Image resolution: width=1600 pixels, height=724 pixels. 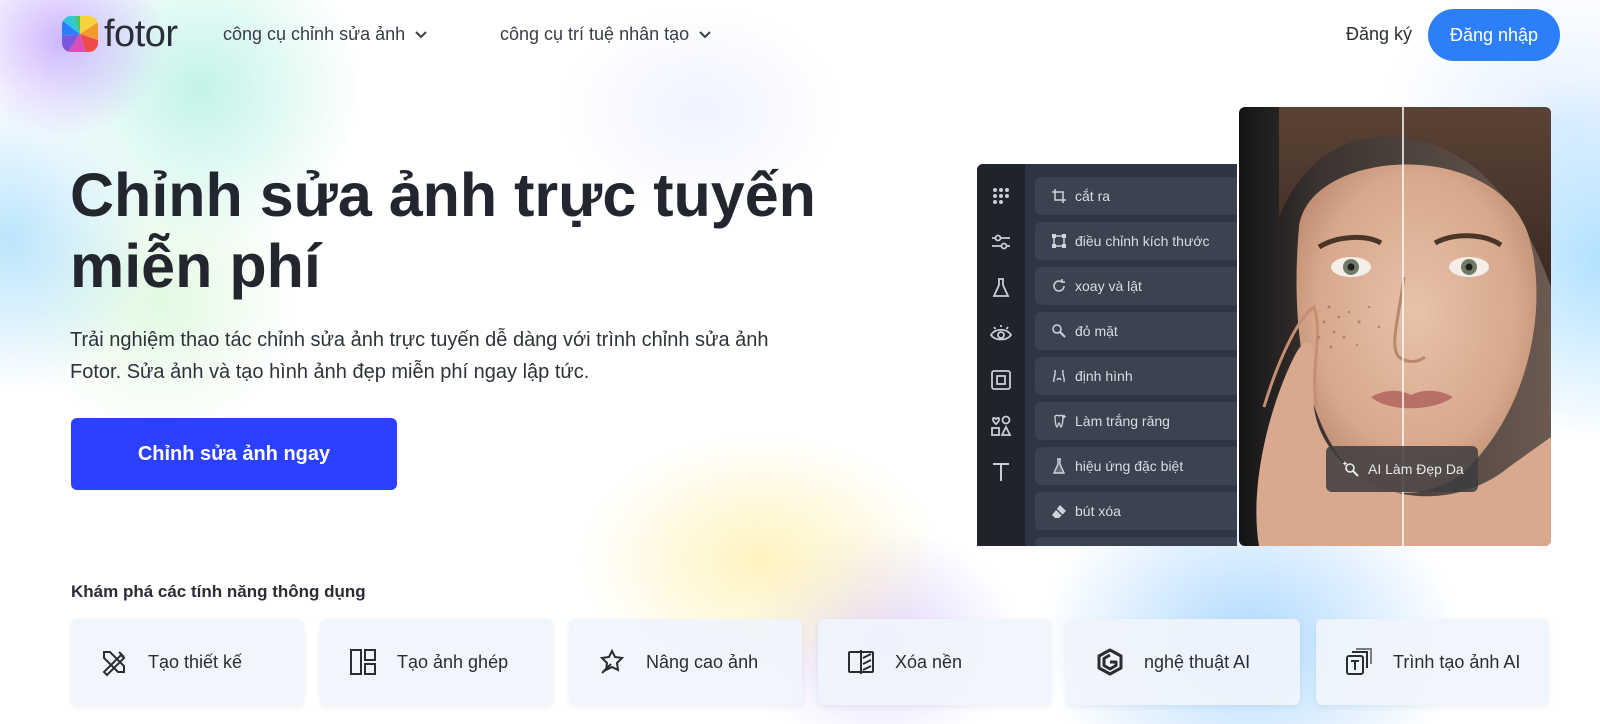 I want to click on remove-background-icon, so click(x=861, y=662).